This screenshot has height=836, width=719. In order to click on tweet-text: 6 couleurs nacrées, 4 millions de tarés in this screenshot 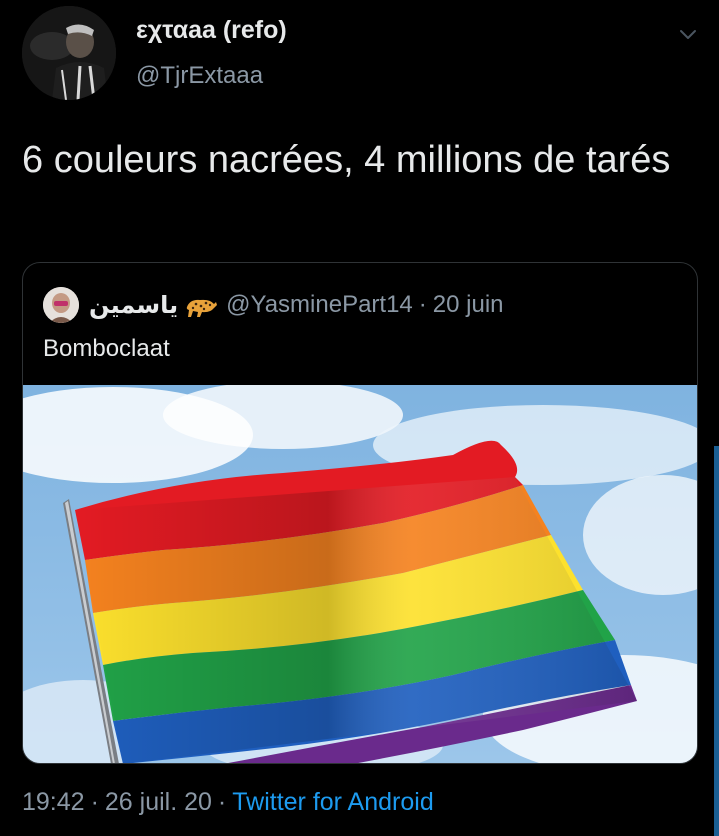, I will do `click(346, 160)`.